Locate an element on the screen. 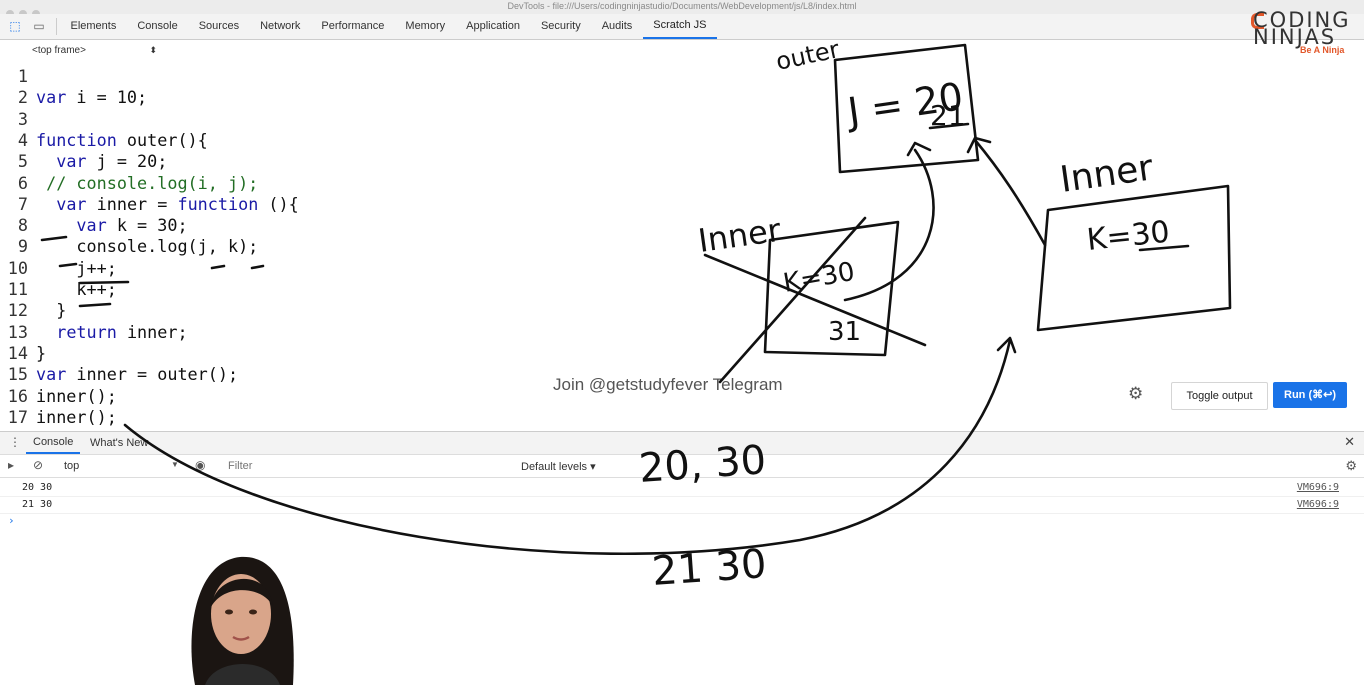 This screenshot has height=685, width=1364. code-text: var k = 30; is located at coordinates (111, 225).